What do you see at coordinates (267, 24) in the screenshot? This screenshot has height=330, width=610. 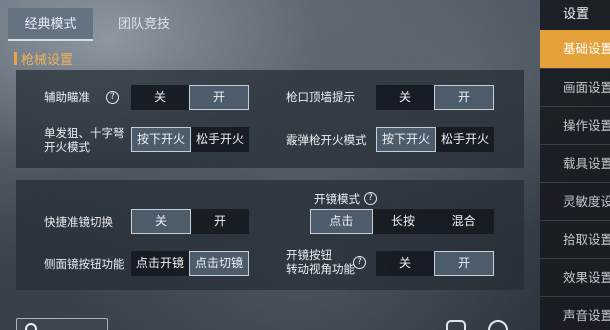 I see `mode-tabs: 经典模式 团队竞技` at bounding box center [267, 24].